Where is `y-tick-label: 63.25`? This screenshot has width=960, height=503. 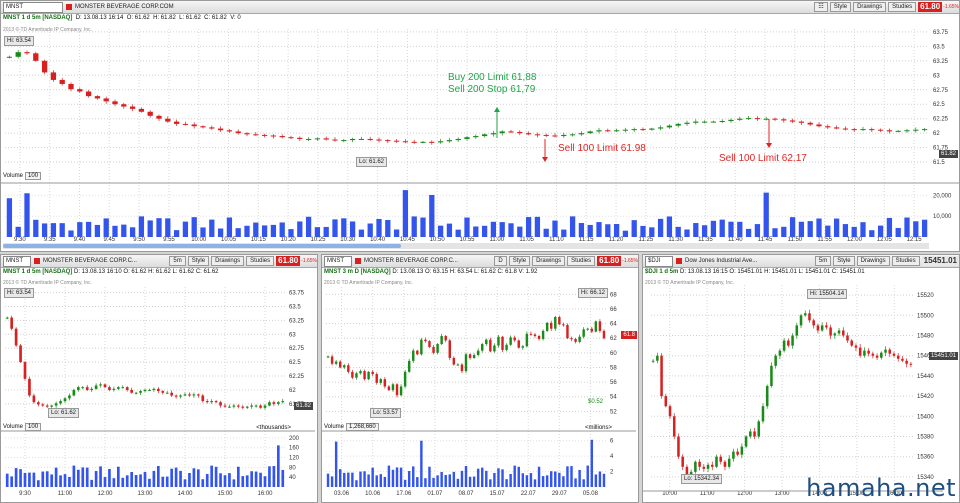
y-tick-label: 63.25 is located at coordinates (941, 62).